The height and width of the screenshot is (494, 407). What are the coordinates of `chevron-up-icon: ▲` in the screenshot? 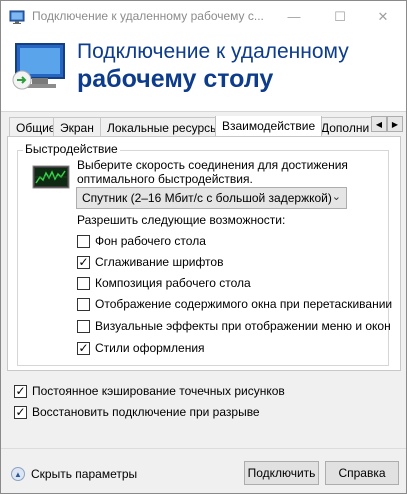 It's located at (18, 474).